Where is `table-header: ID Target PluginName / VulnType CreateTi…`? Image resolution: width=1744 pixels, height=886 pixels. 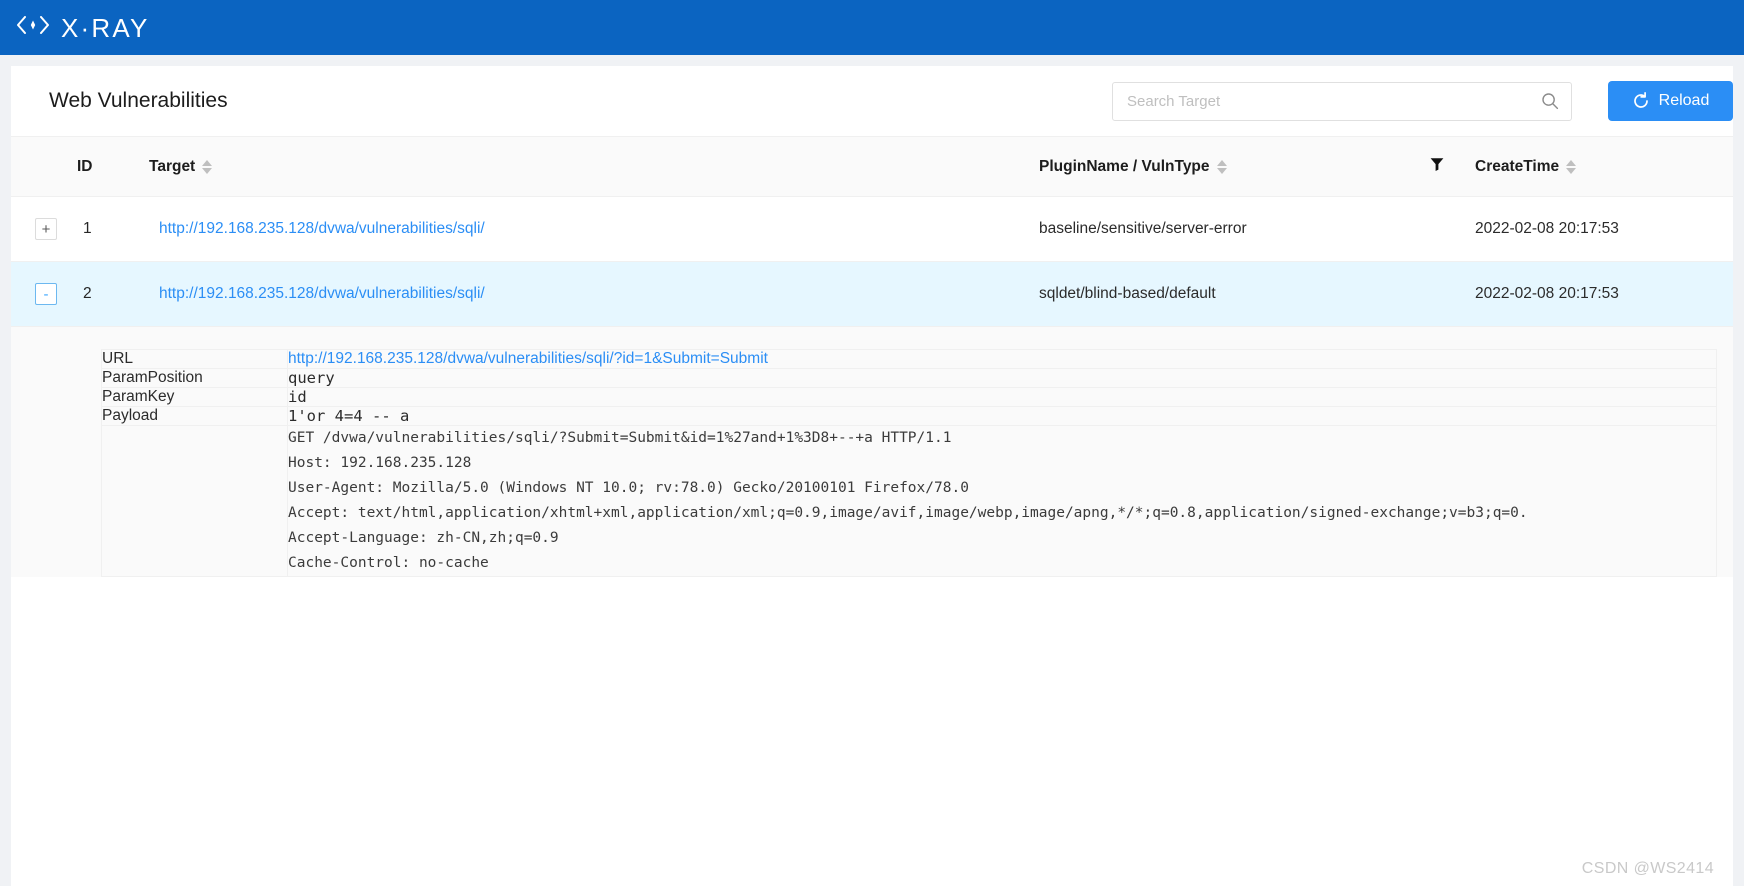 table-header: ID Target PluginName / VulnType CreateTi… is located at coordinates (872, 167).